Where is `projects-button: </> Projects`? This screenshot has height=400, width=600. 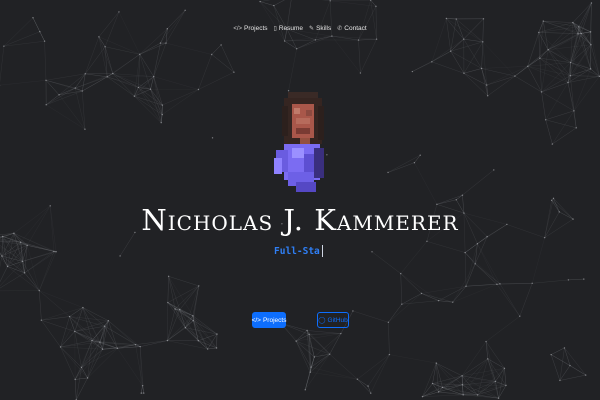 projects-button: </> Projects is located at coordinates (269, 320).